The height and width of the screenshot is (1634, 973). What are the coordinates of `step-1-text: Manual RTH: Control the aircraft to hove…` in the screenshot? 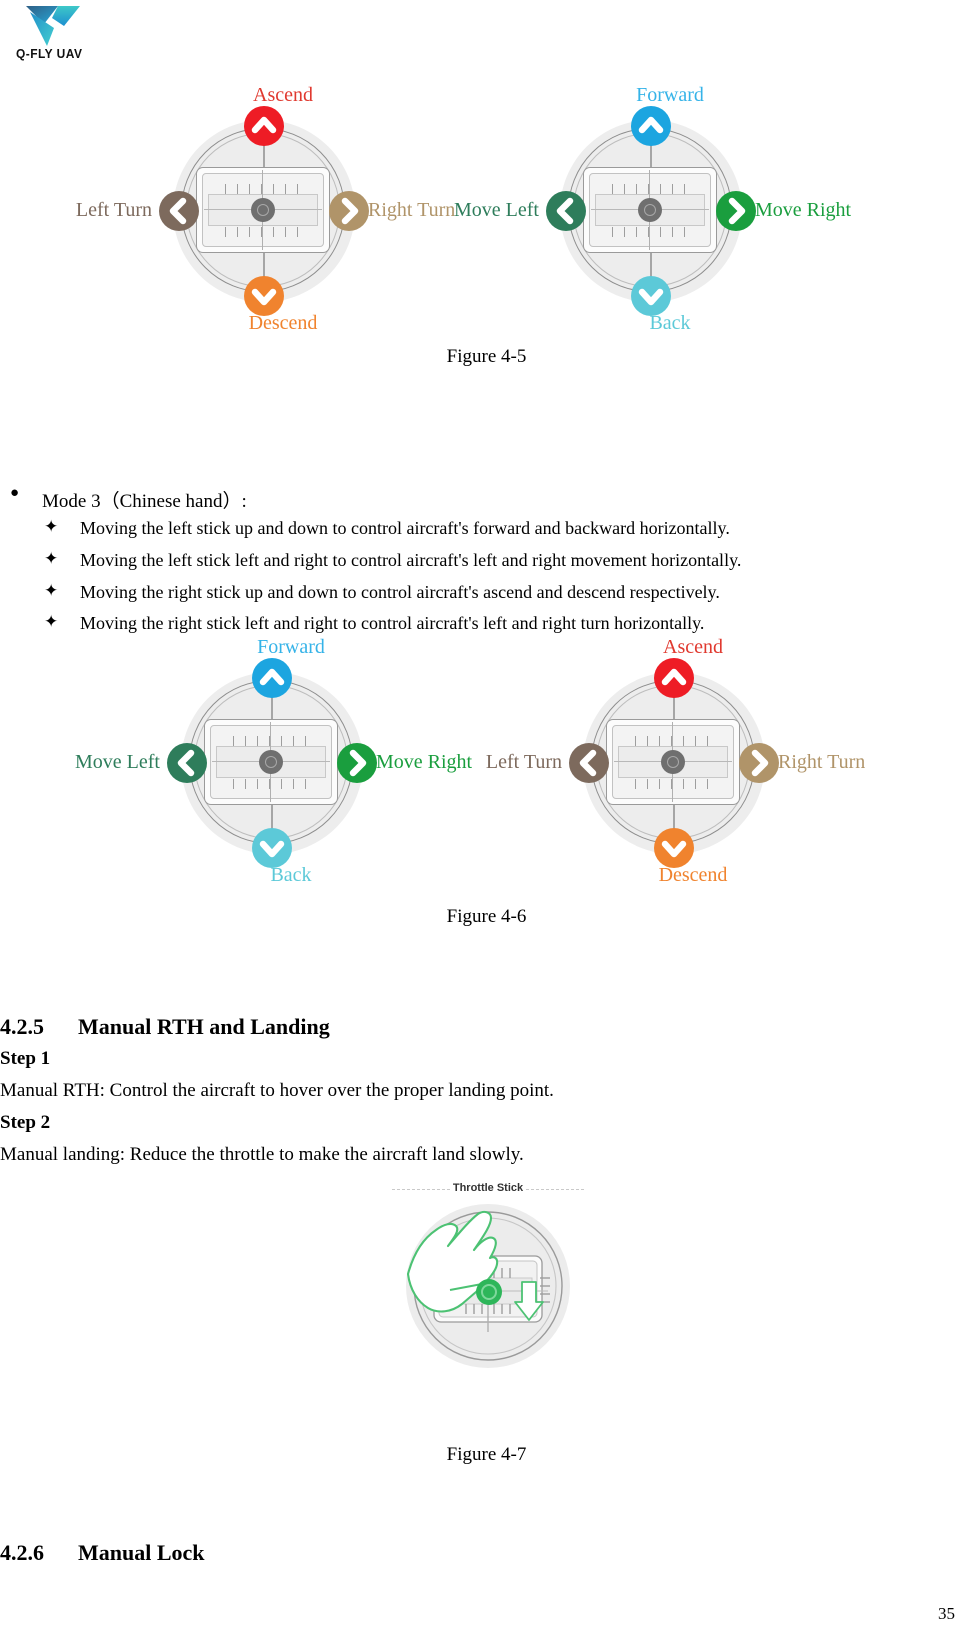 It's located at (277, 1090).